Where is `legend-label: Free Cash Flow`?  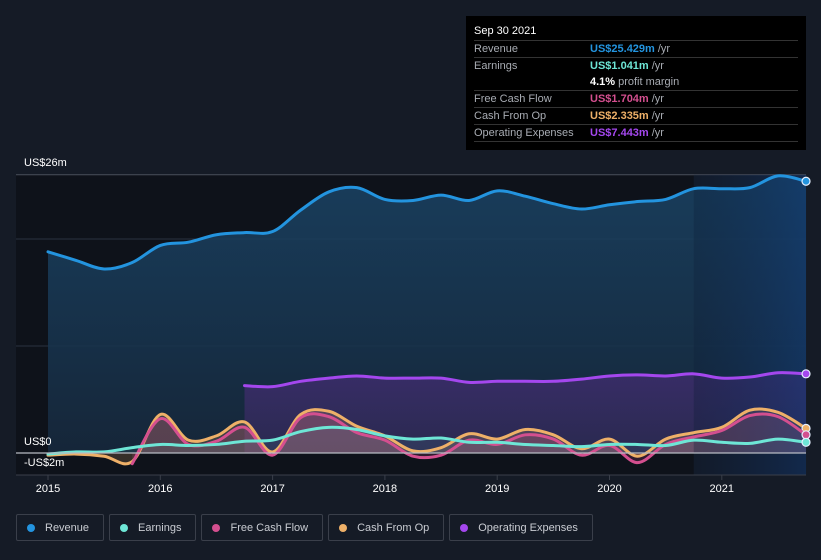 legend-label: Free Cash Flow is located at coordinates (269, 527).